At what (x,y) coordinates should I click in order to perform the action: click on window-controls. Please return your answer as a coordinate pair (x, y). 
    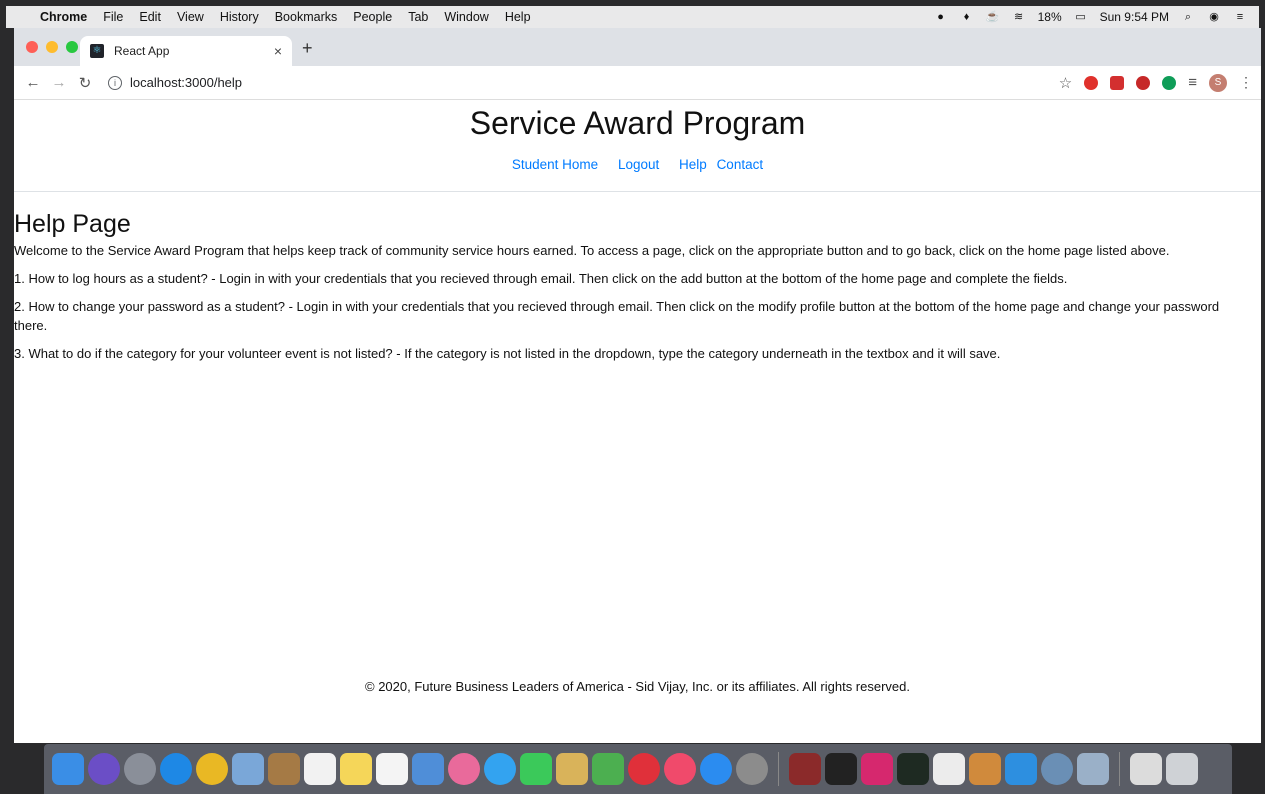
    Looking at the image, I should click on (52, 47).